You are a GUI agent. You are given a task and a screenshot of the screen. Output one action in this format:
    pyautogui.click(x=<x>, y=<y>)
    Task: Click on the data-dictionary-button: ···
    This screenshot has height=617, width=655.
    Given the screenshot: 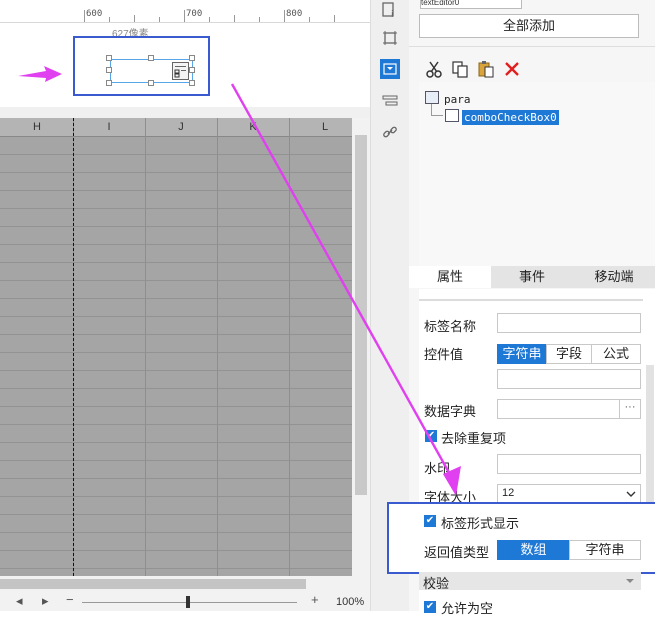 What is the action you would take?
    pyautogui.click(x=630, y=409)
    